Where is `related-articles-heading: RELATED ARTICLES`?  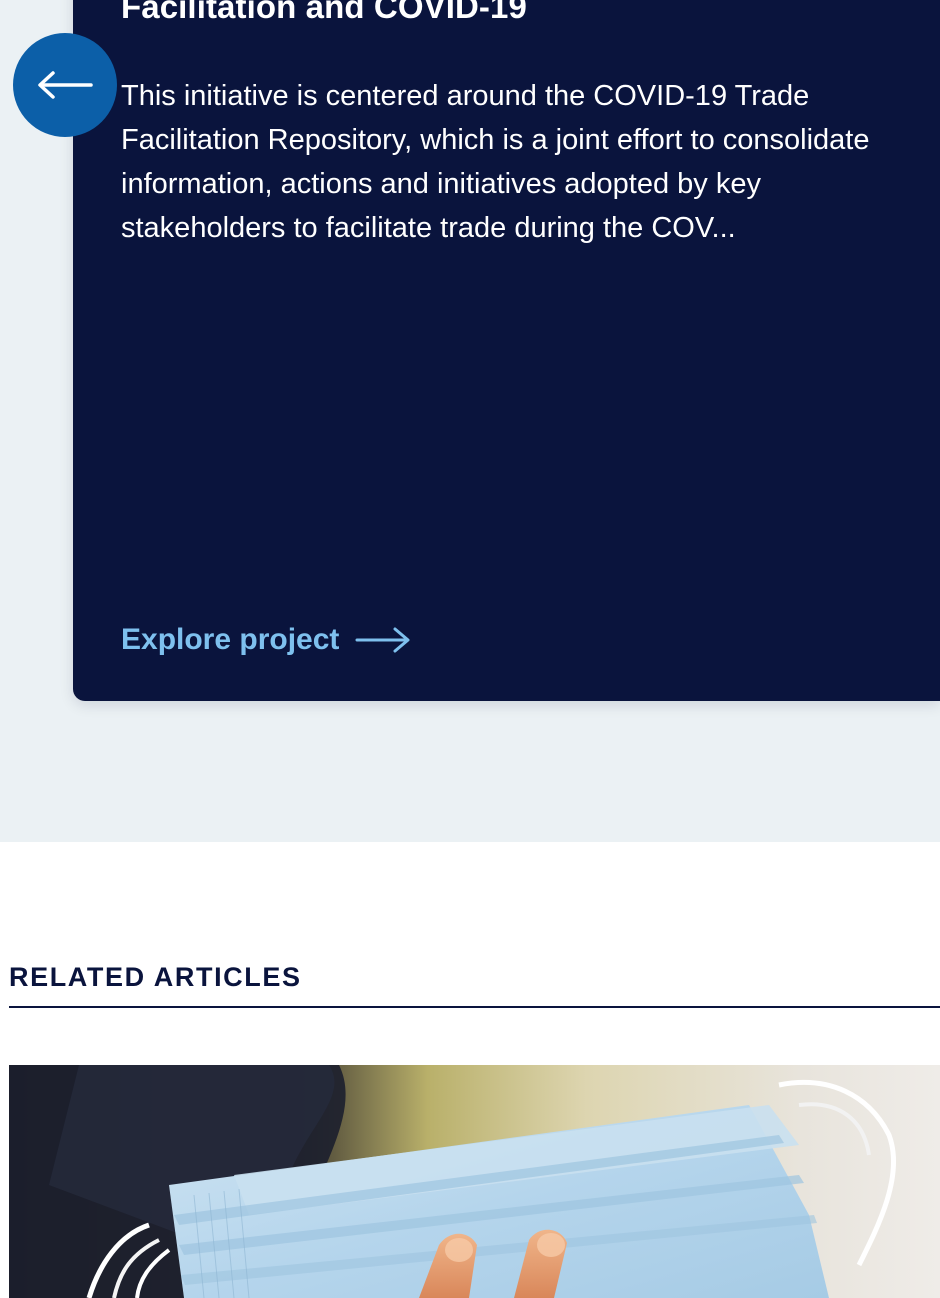 related-articles-heading: RELATED ARTICLES is located at coordinates (155, 977).